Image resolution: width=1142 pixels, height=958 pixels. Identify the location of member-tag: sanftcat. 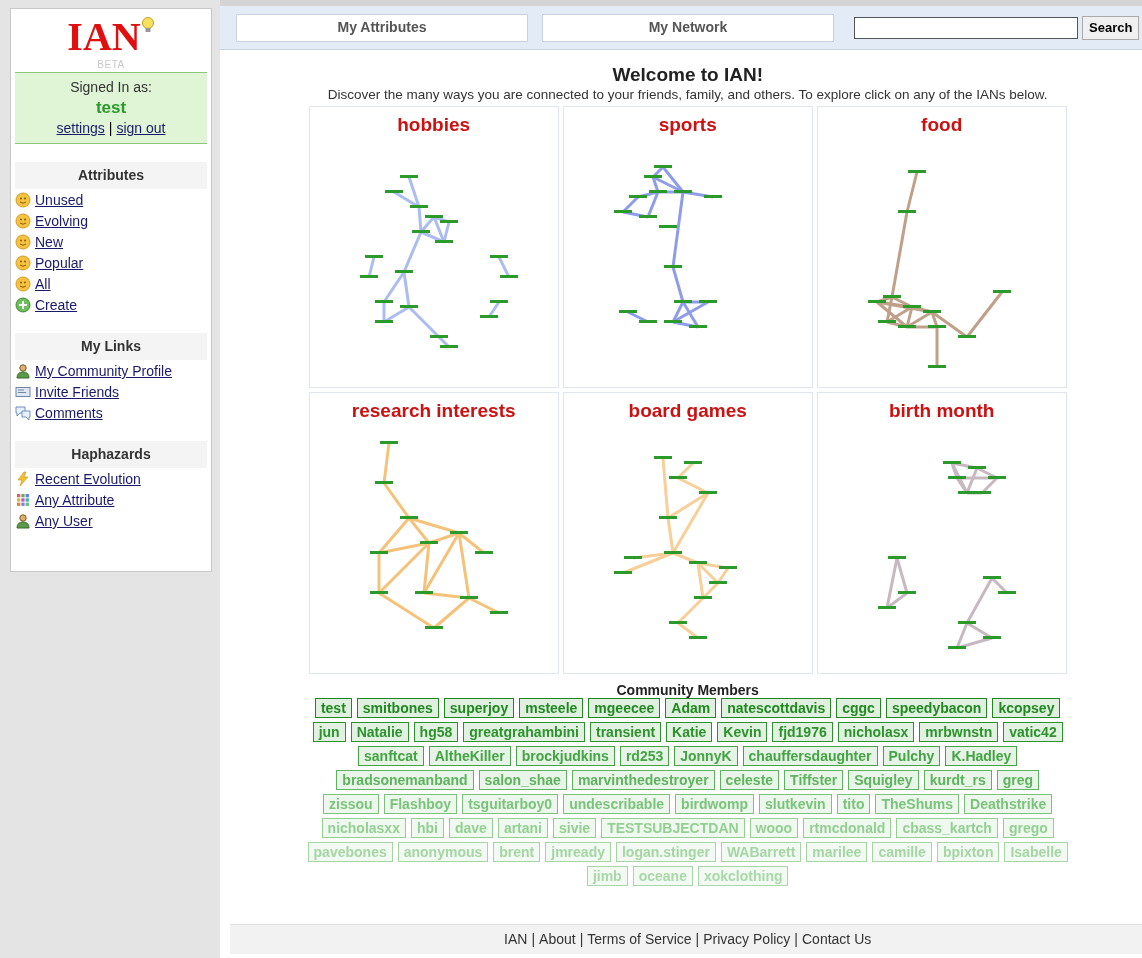
(391, 756).